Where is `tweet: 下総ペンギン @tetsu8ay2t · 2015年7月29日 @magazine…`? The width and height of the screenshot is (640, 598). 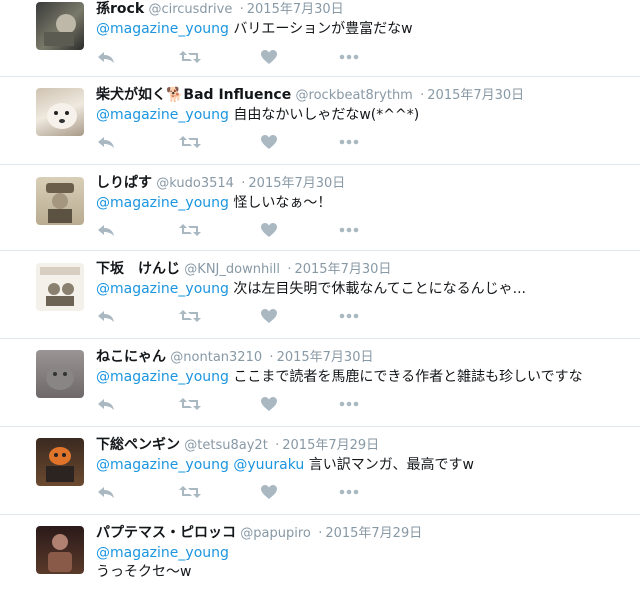 tweet: 下総ペンギン @tetsu8ay2t · 2015年7月29日 @magazine… is located at coordinates (320, 471).